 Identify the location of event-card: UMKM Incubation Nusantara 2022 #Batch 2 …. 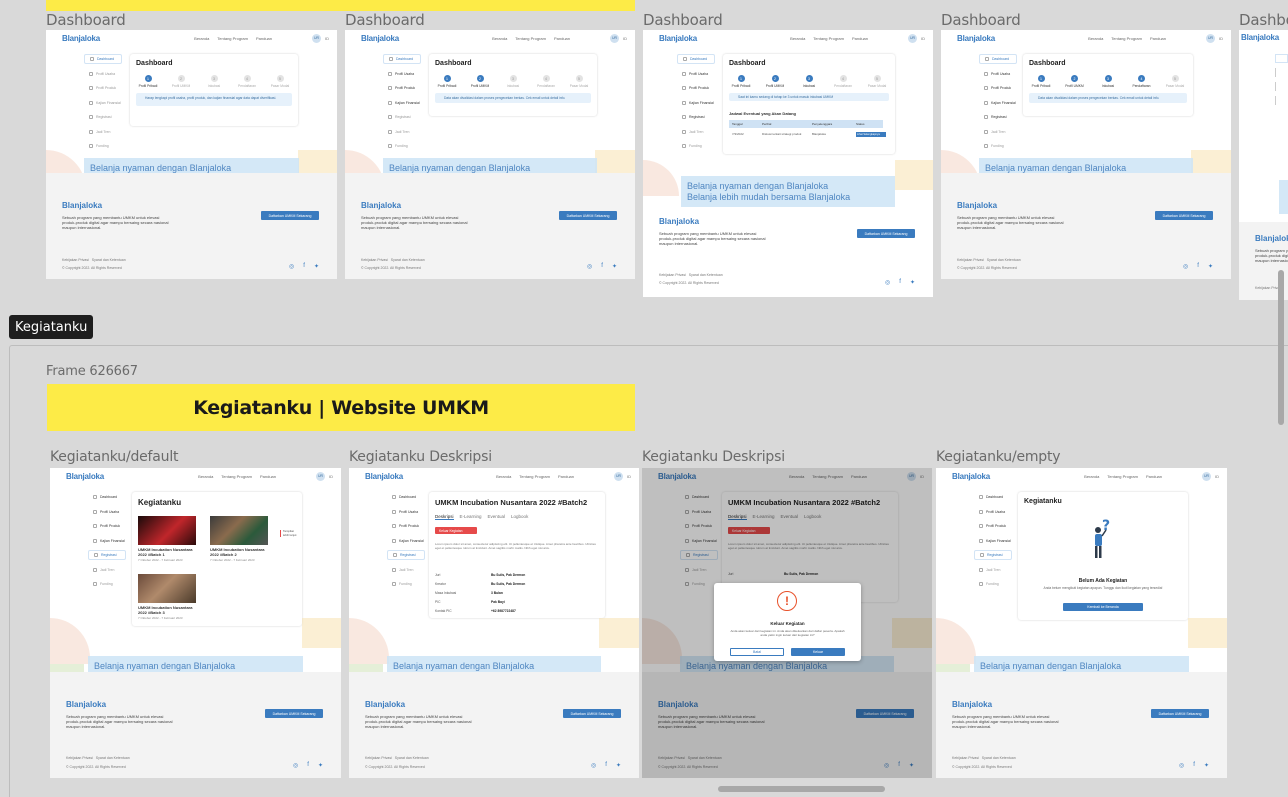
(240, 539).